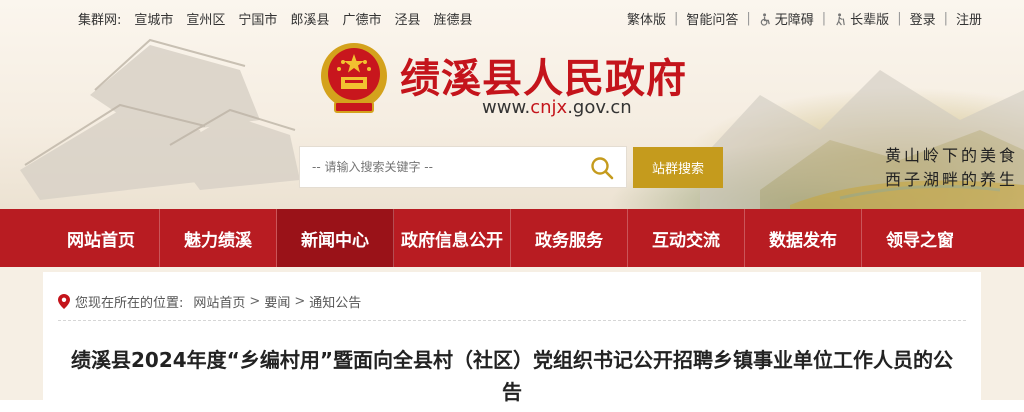 This screenshot has width=1024, height=412. I want to click on breadcrumb-label: 您现在所在的位置:, so click(129, 303).